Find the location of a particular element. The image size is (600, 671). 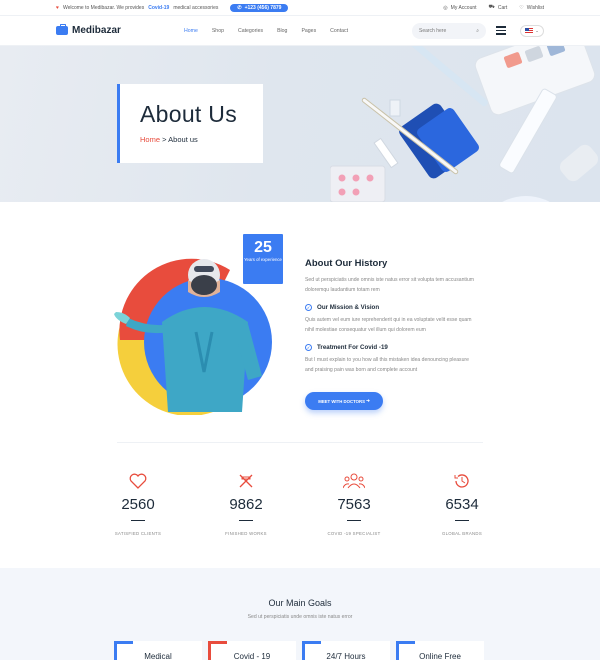

phone-button: ✆ +123 (456) 7879 is located at coordinates (259, 7).